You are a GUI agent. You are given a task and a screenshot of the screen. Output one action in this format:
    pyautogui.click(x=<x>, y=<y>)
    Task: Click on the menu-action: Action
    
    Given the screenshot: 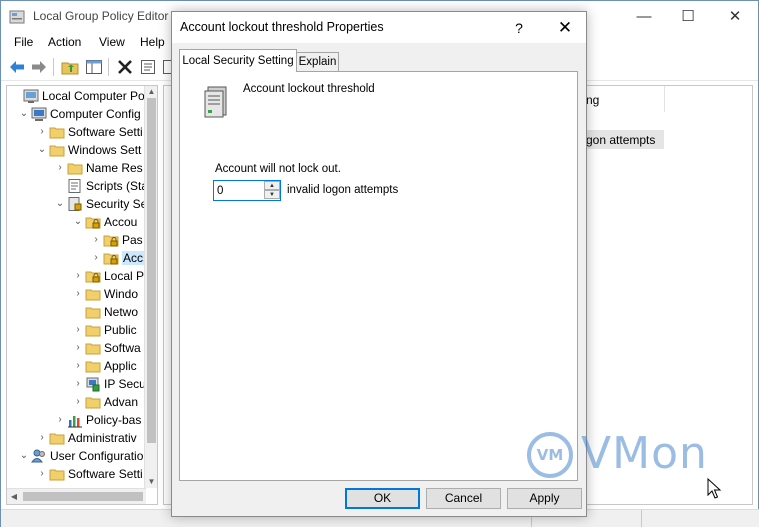 What is the action you would take?
    pyautogui.click(x=64, y=42)
    